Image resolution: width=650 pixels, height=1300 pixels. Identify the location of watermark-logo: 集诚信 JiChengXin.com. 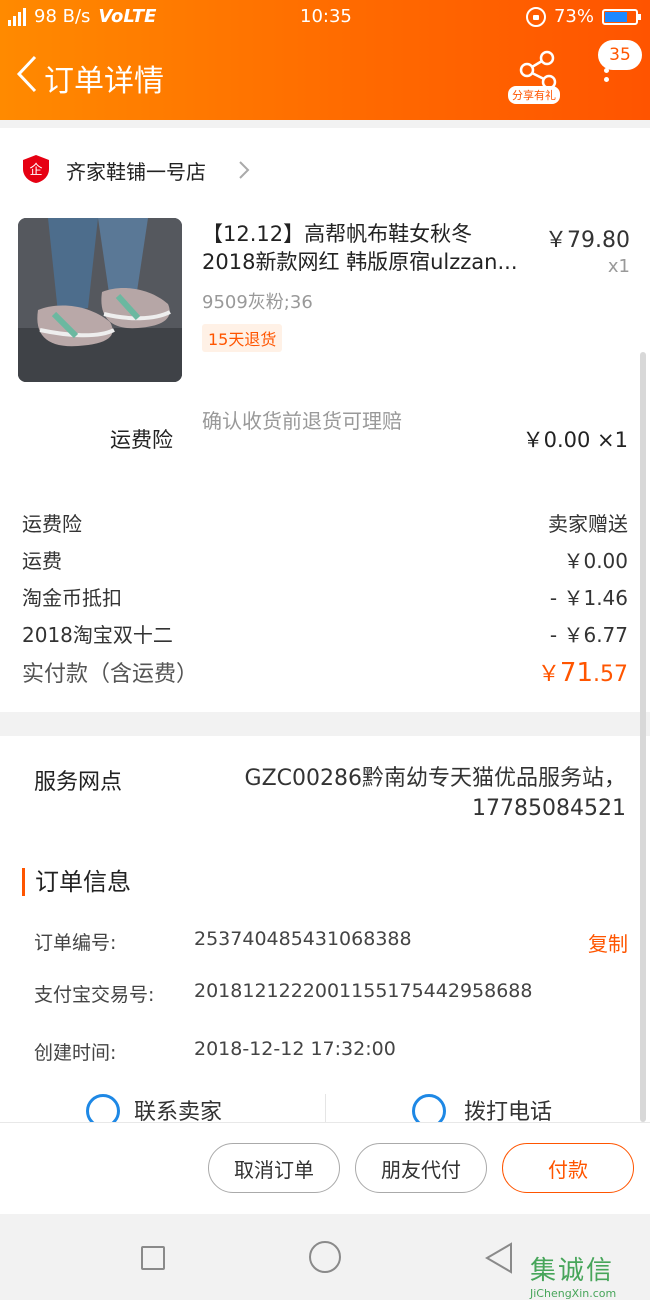
(589, 1275).